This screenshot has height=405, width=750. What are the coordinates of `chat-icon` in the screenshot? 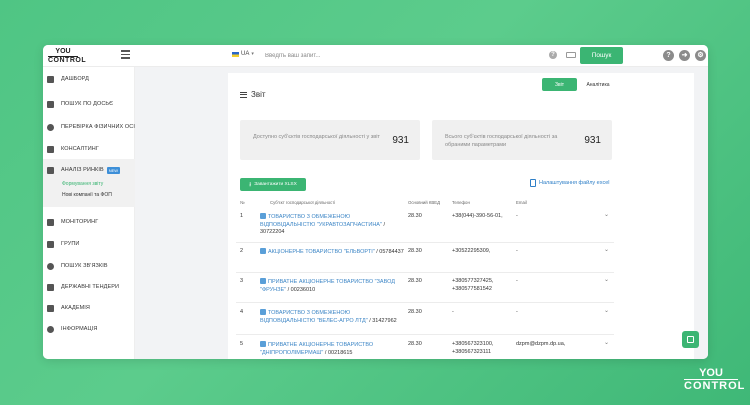 It's located at (690, 339).